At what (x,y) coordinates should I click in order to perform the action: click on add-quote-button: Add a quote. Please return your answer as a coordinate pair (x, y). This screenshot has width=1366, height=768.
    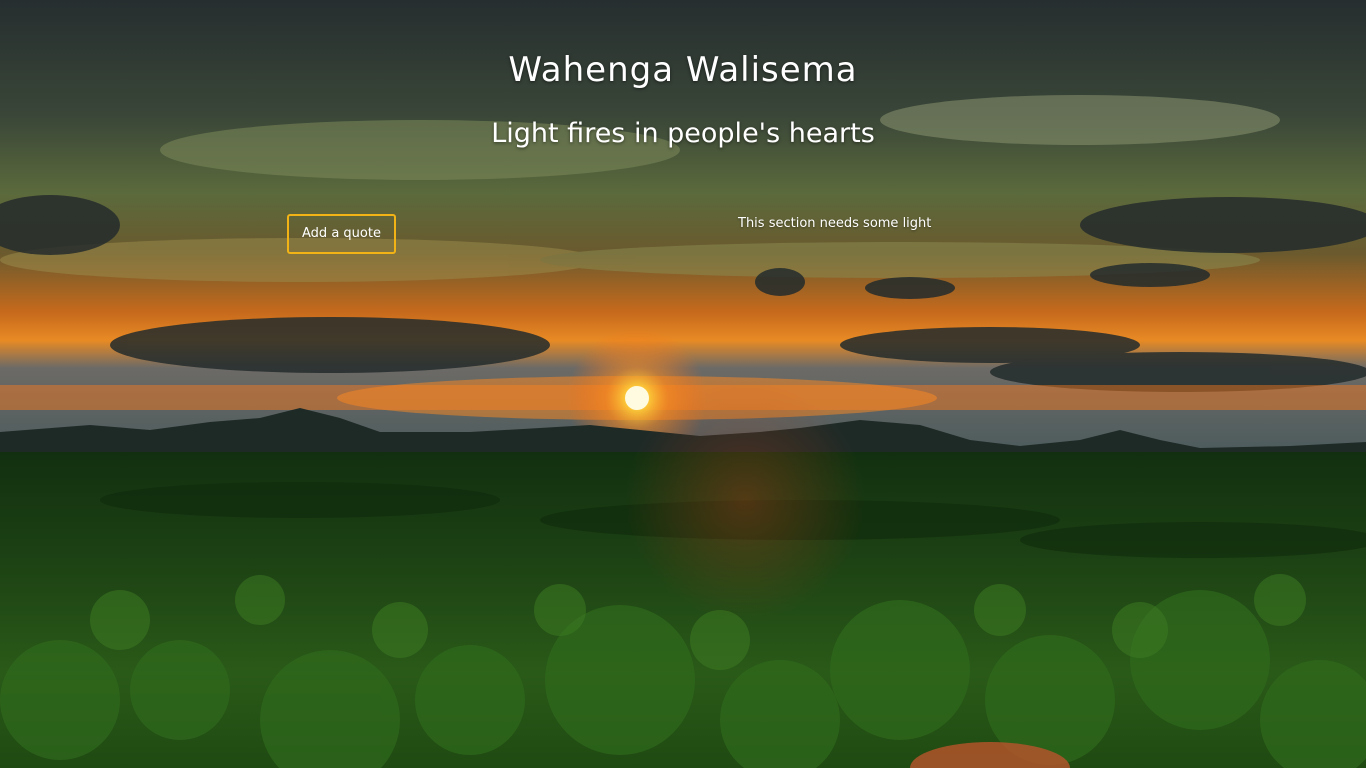
    Looking at the image, I should click on (341, 234).